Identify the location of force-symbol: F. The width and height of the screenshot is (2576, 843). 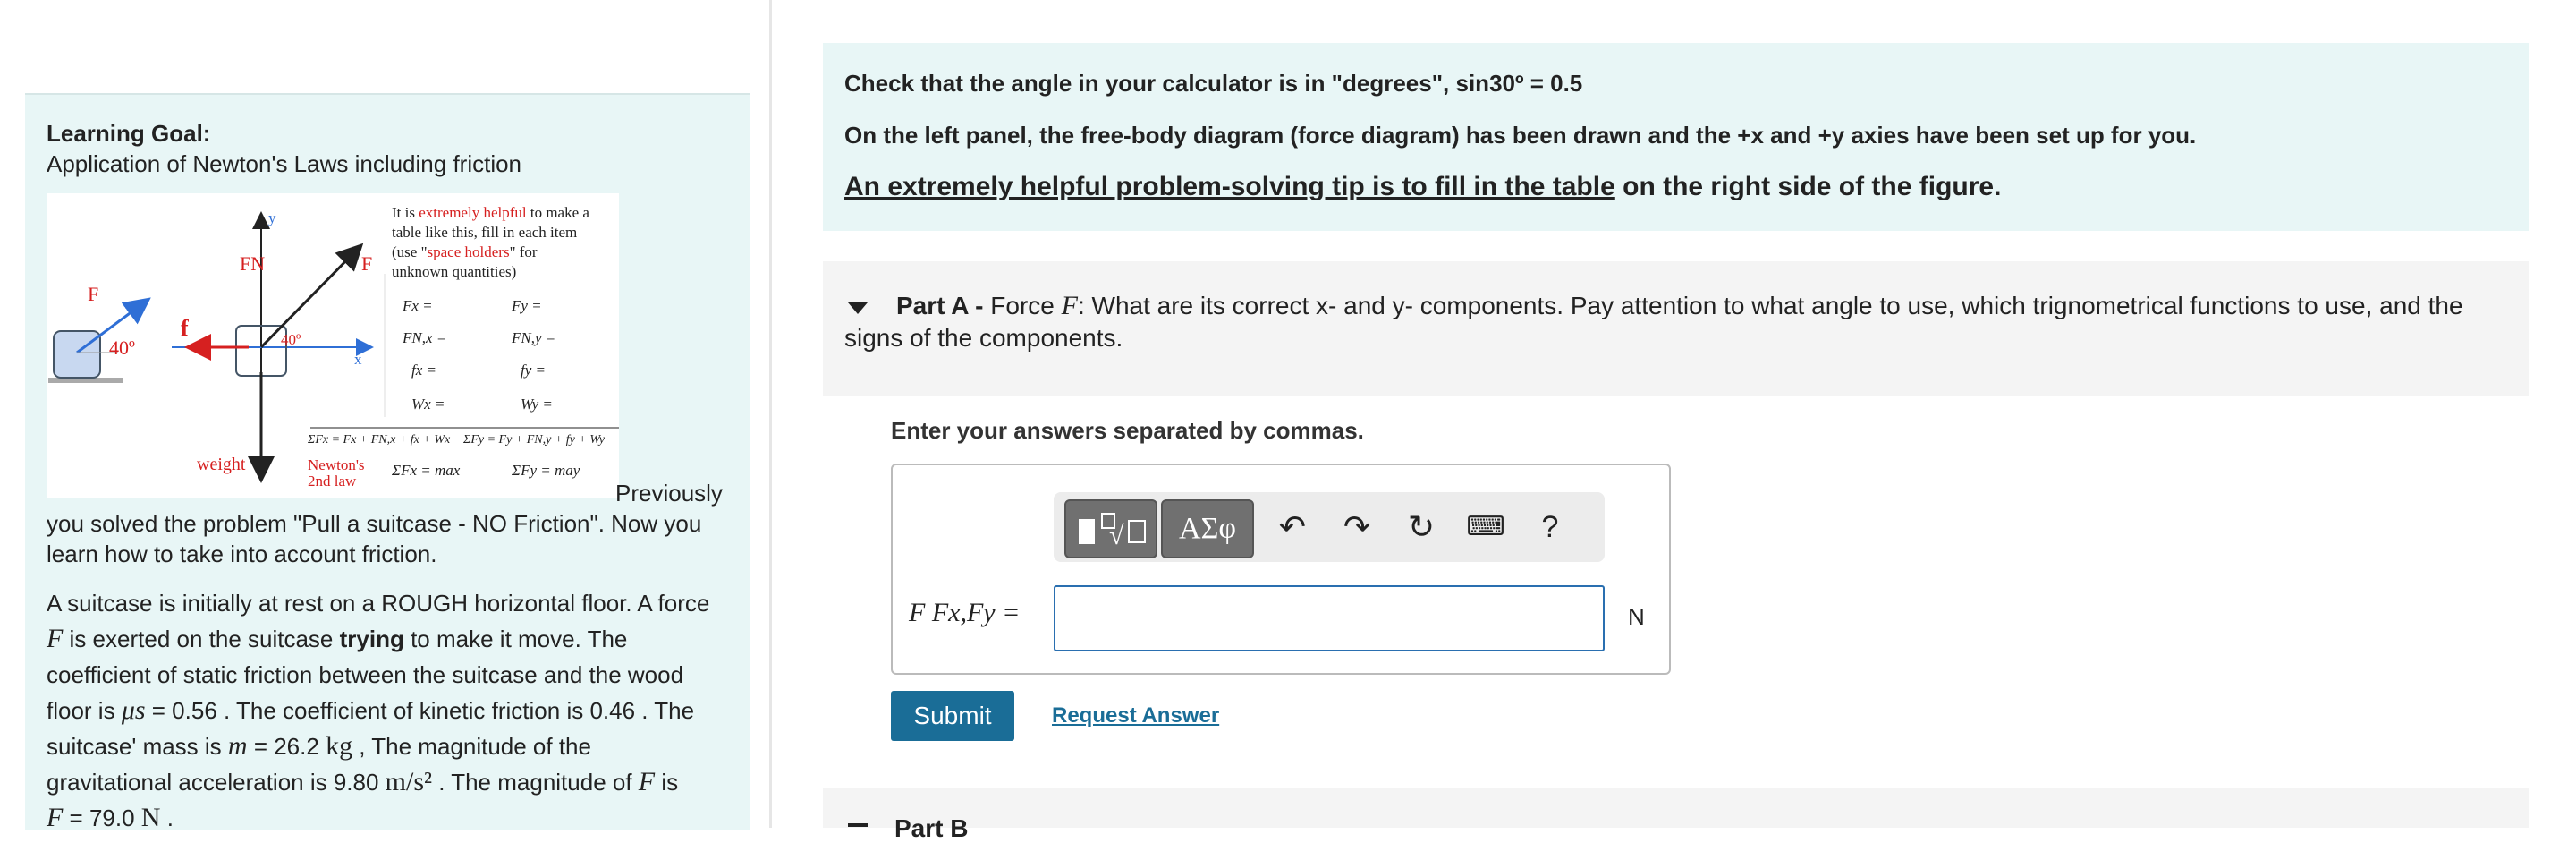
(55, 638).